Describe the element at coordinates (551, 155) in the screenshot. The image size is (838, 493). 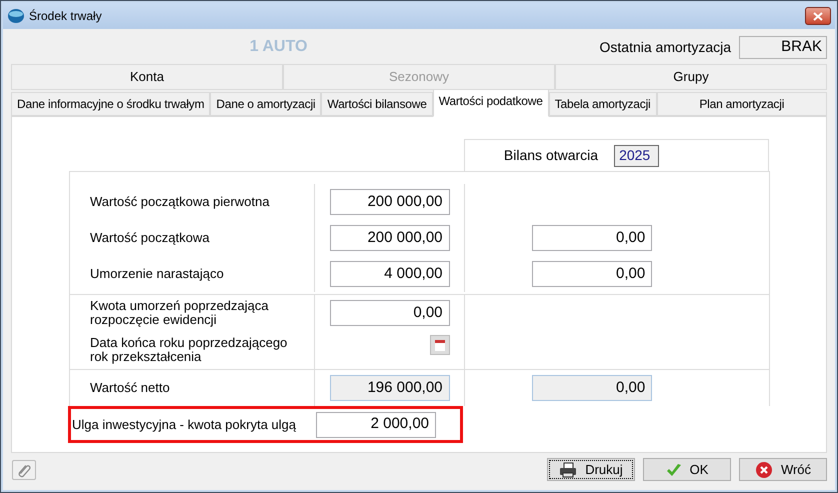
I see `opening-balance-label: Bilans otwarcia` at that location.